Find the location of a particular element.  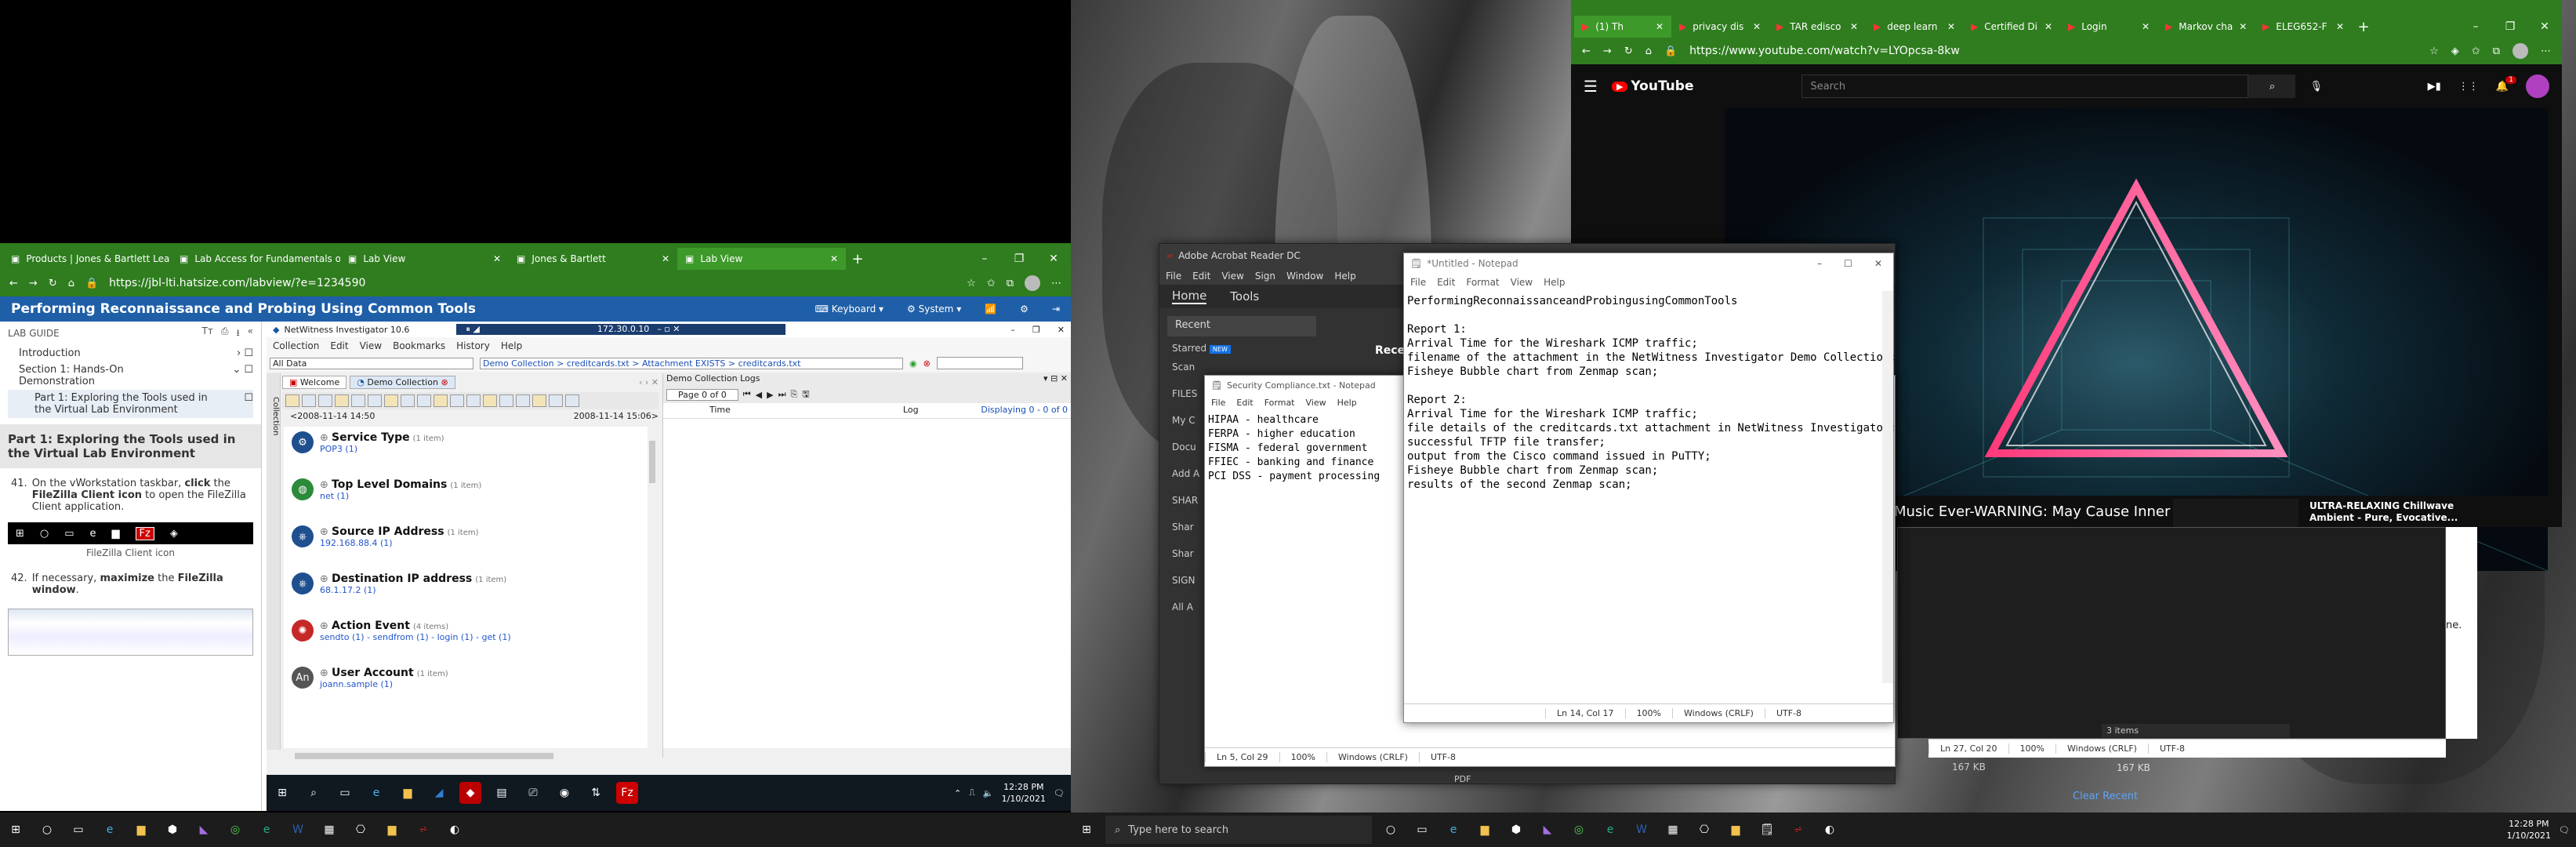

apply-filter-icon: ◉ is located at coordinates (913, 363).